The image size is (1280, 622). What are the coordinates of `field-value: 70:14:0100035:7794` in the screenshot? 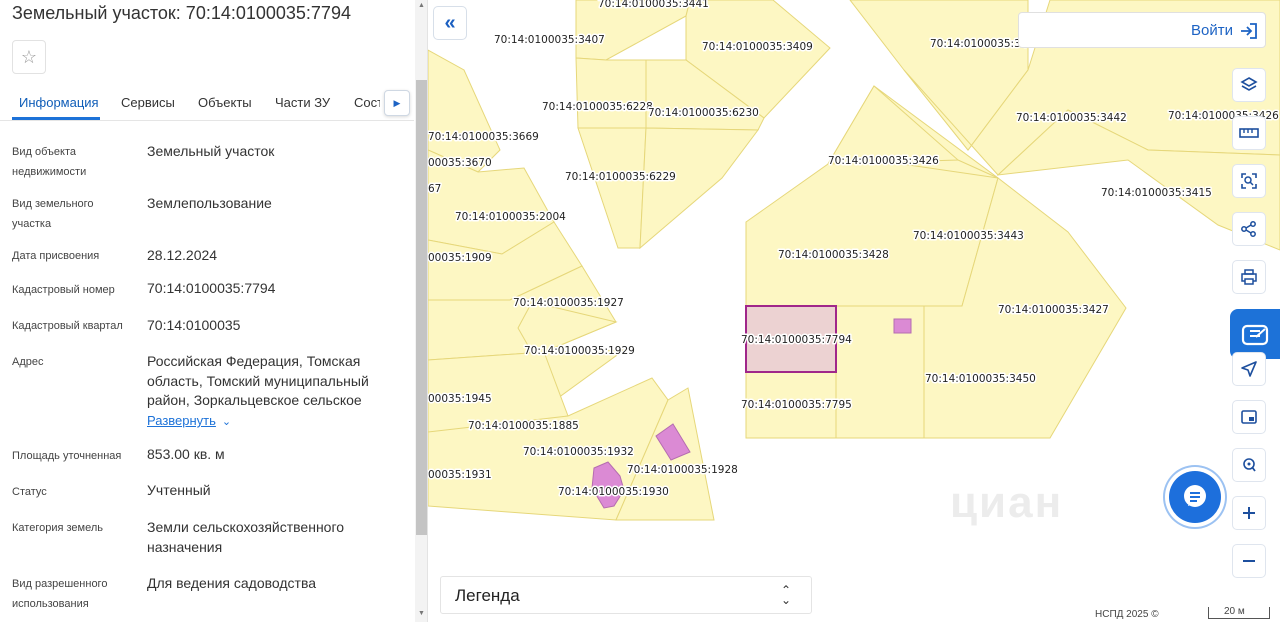 It's located at (211, 288).